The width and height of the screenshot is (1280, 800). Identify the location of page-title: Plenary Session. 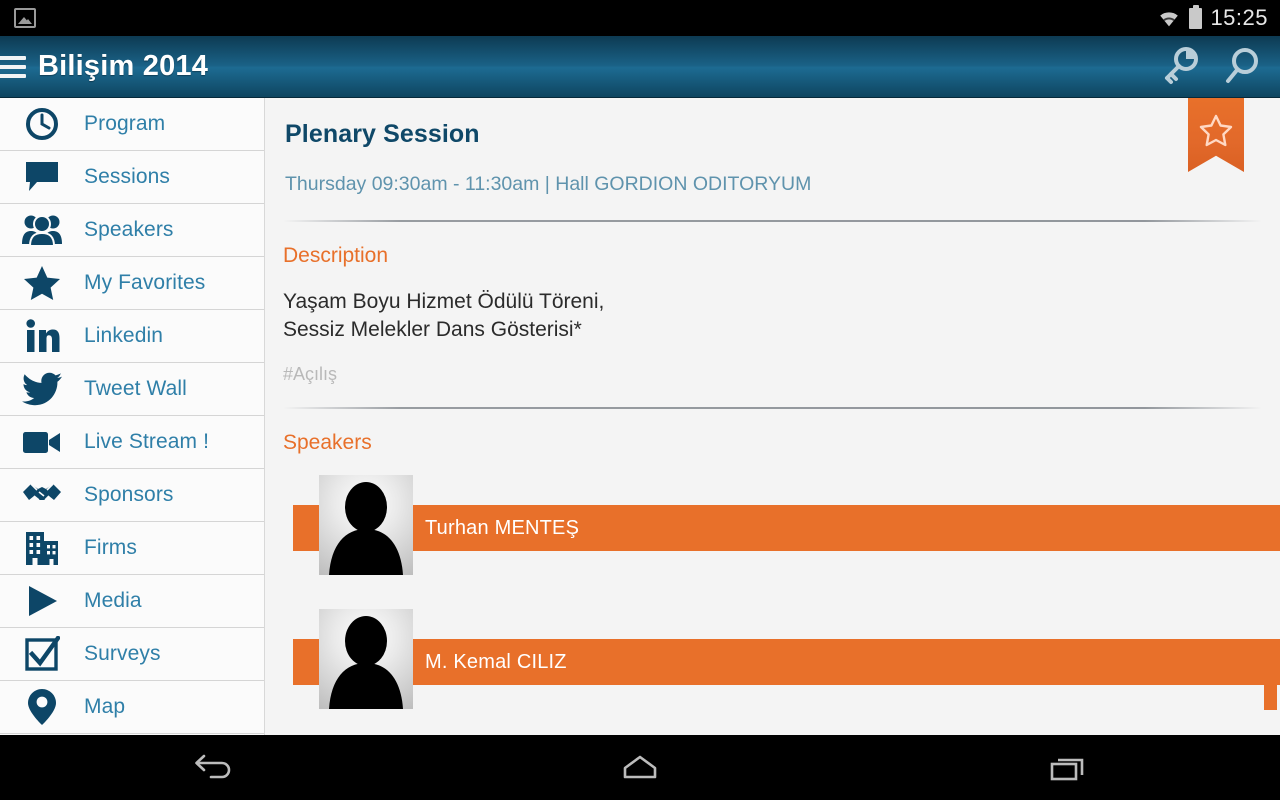
(382, 134).